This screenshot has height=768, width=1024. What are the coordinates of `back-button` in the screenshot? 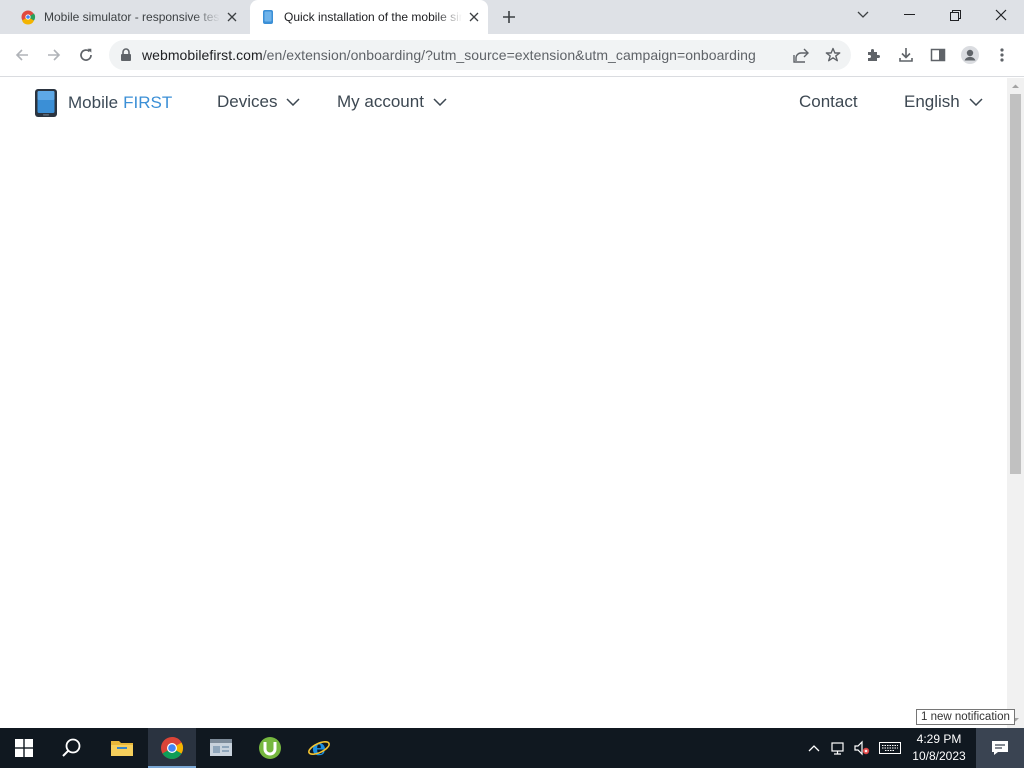 It's located at (22, 55).